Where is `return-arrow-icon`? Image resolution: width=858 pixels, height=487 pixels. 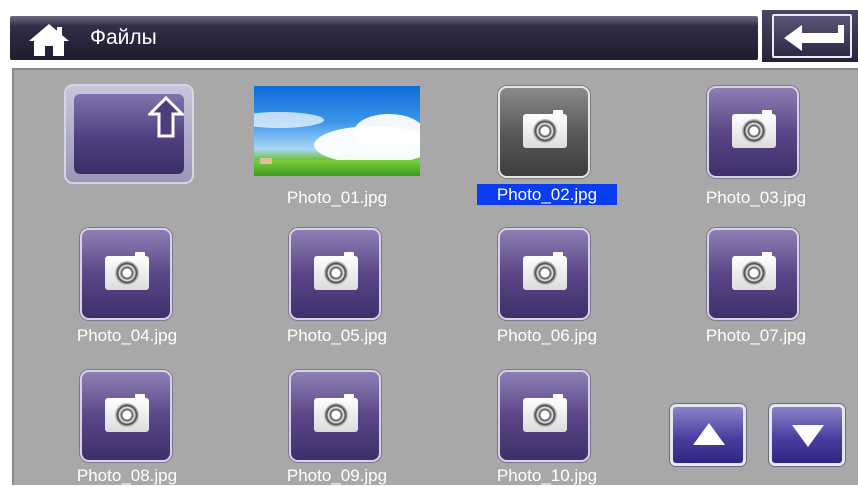 return-arrow-icon is located at coordinates (814, 38).